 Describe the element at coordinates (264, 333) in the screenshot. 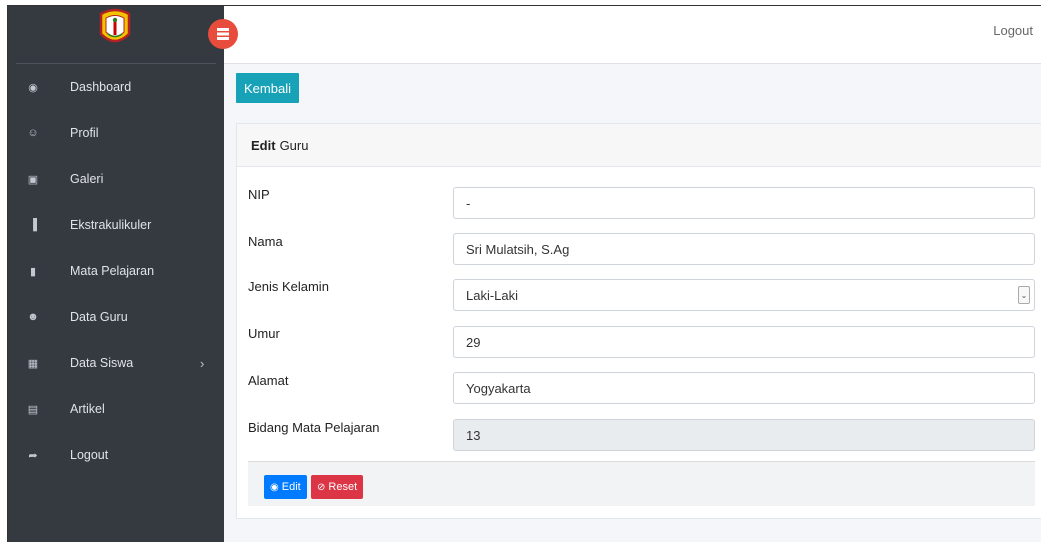

I see `umur-label: Umur` at that location.